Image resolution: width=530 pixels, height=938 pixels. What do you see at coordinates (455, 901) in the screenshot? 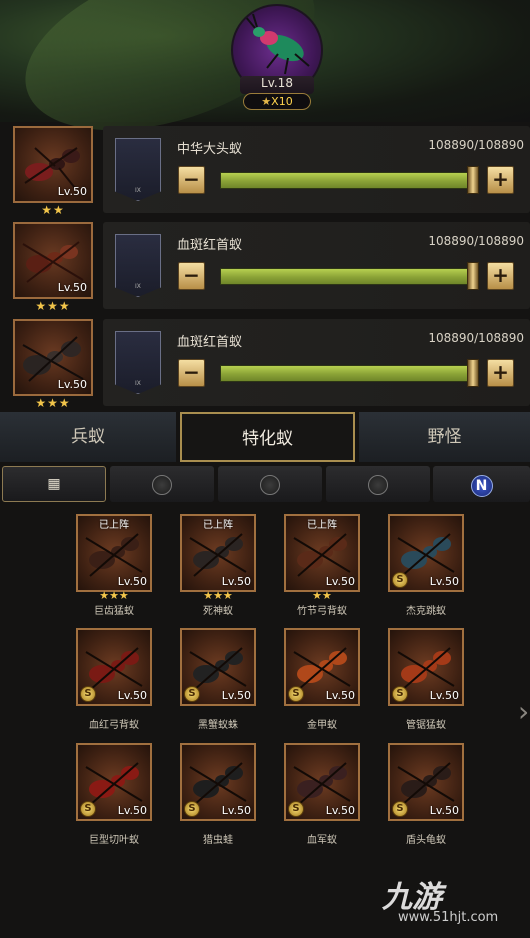
I see `watermark: 九游 www.51hjt.com` at bounding box center [455, 901].